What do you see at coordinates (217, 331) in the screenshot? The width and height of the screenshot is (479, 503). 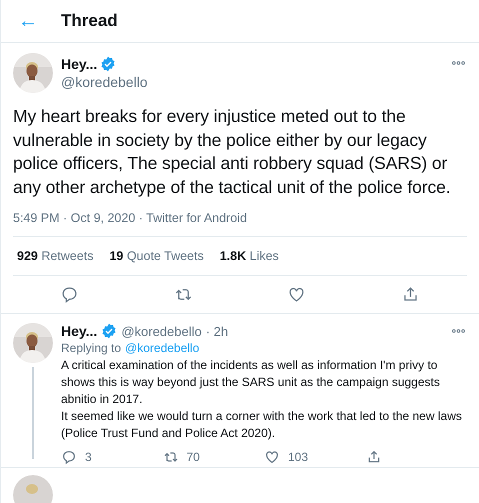 I see `tweet-time: · 2h` at bounding box center [217, 331].